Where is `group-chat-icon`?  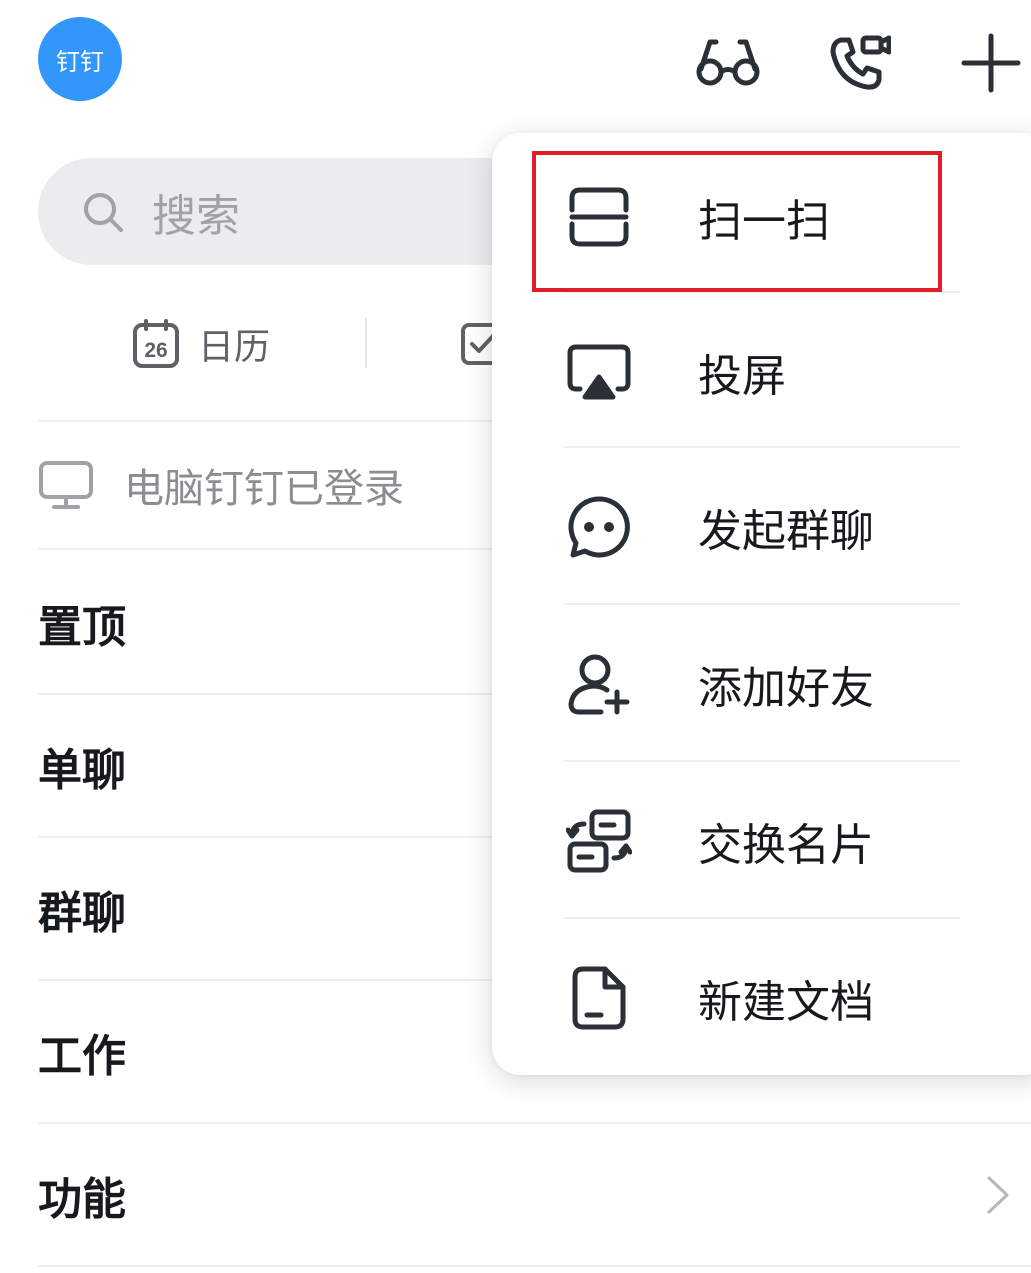
group-chat-icon is located at coordinates (599, 527).